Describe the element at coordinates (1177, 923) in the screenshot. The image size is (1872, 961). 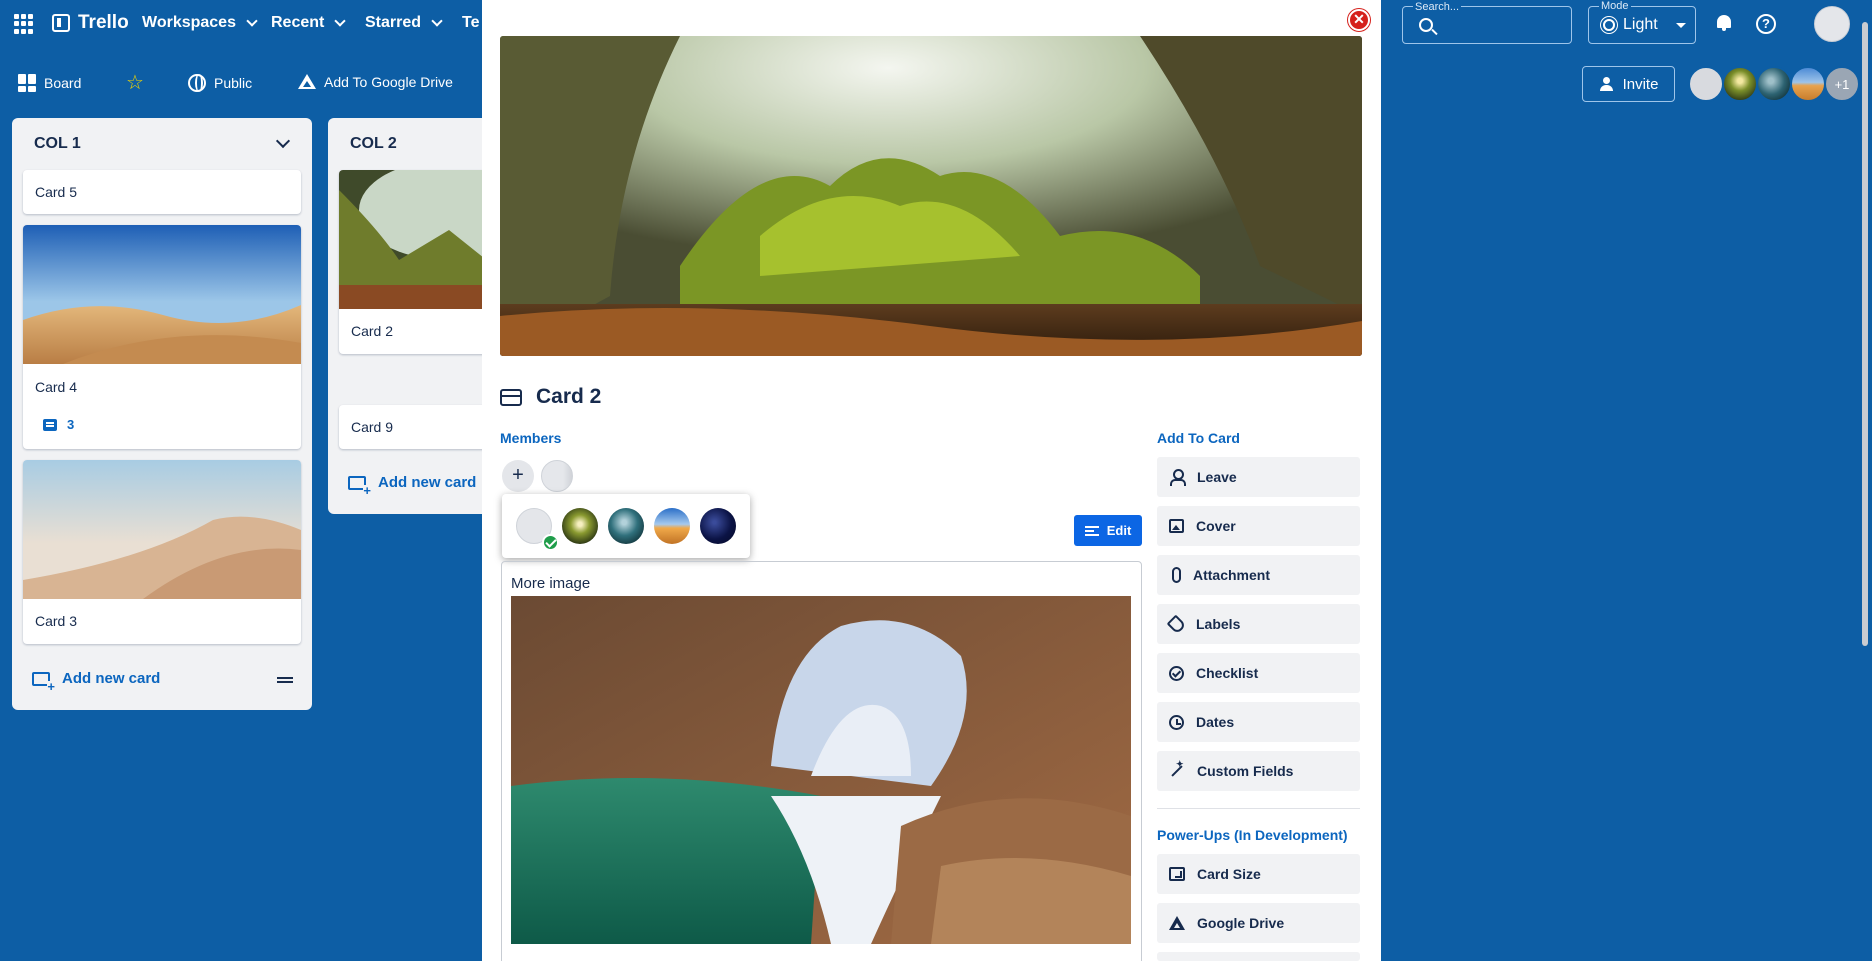
I see `google-drive-icon` at that location.